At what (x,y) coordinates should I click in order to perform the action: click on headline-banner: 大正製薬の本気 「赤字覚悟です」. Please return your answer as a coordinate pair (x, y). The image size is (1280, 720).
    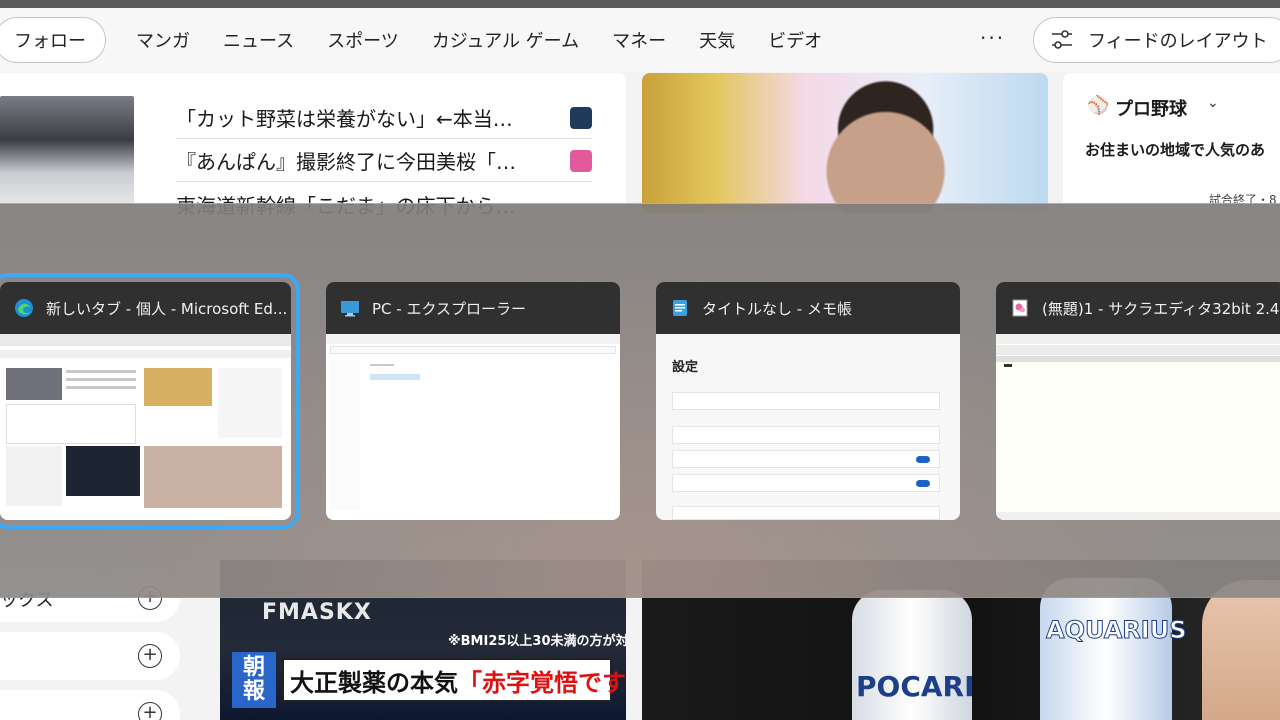
    Looking at the image, I should click on (454, 680).